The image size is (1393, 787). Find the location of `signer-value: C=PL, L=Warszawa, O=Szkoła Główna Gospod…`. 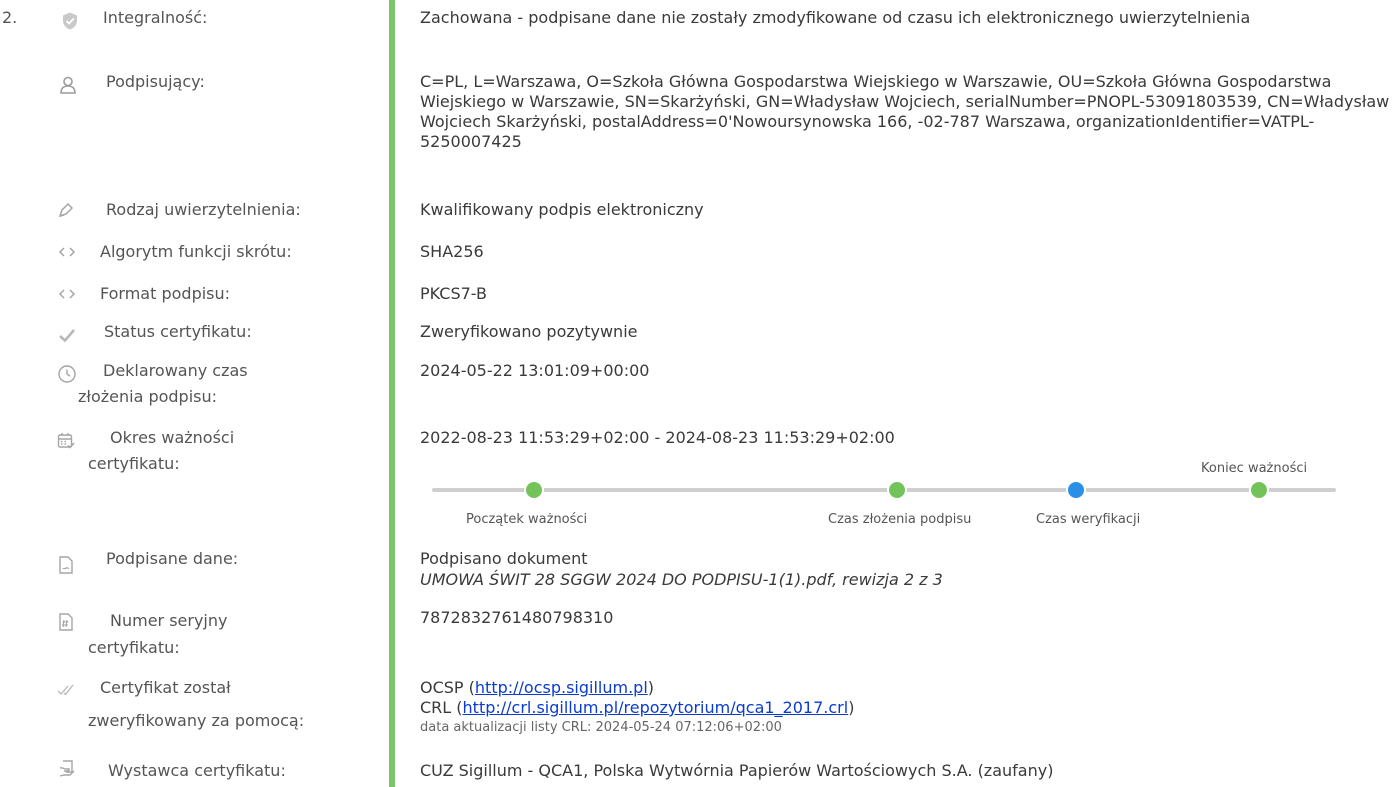

signer-value: C=PL, L=Warszawa, O=Szkoła Główna Gospod… is located at coordinates (905, 111).